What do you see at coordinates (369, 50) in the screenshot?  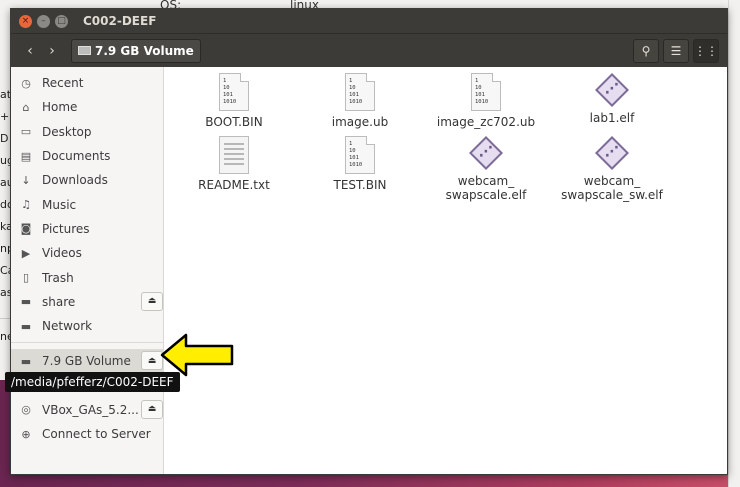 I see `toolbar: ‹ › 7.9 GB Volume ⚲ ☰ ⋮⋮` at bounding box center [369, 50].